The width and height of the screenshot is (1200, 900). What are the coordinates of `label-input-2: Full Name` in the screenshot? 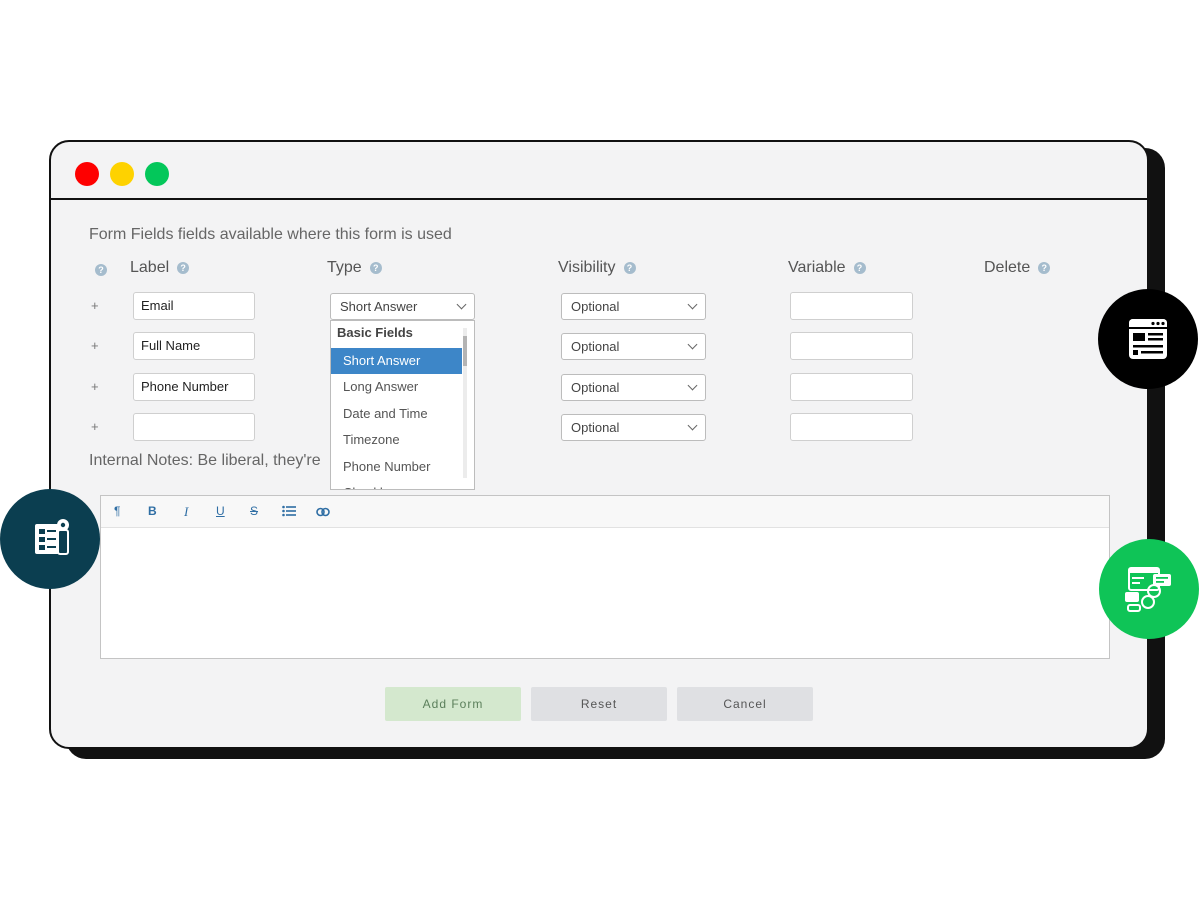 It's located at (194, 346).